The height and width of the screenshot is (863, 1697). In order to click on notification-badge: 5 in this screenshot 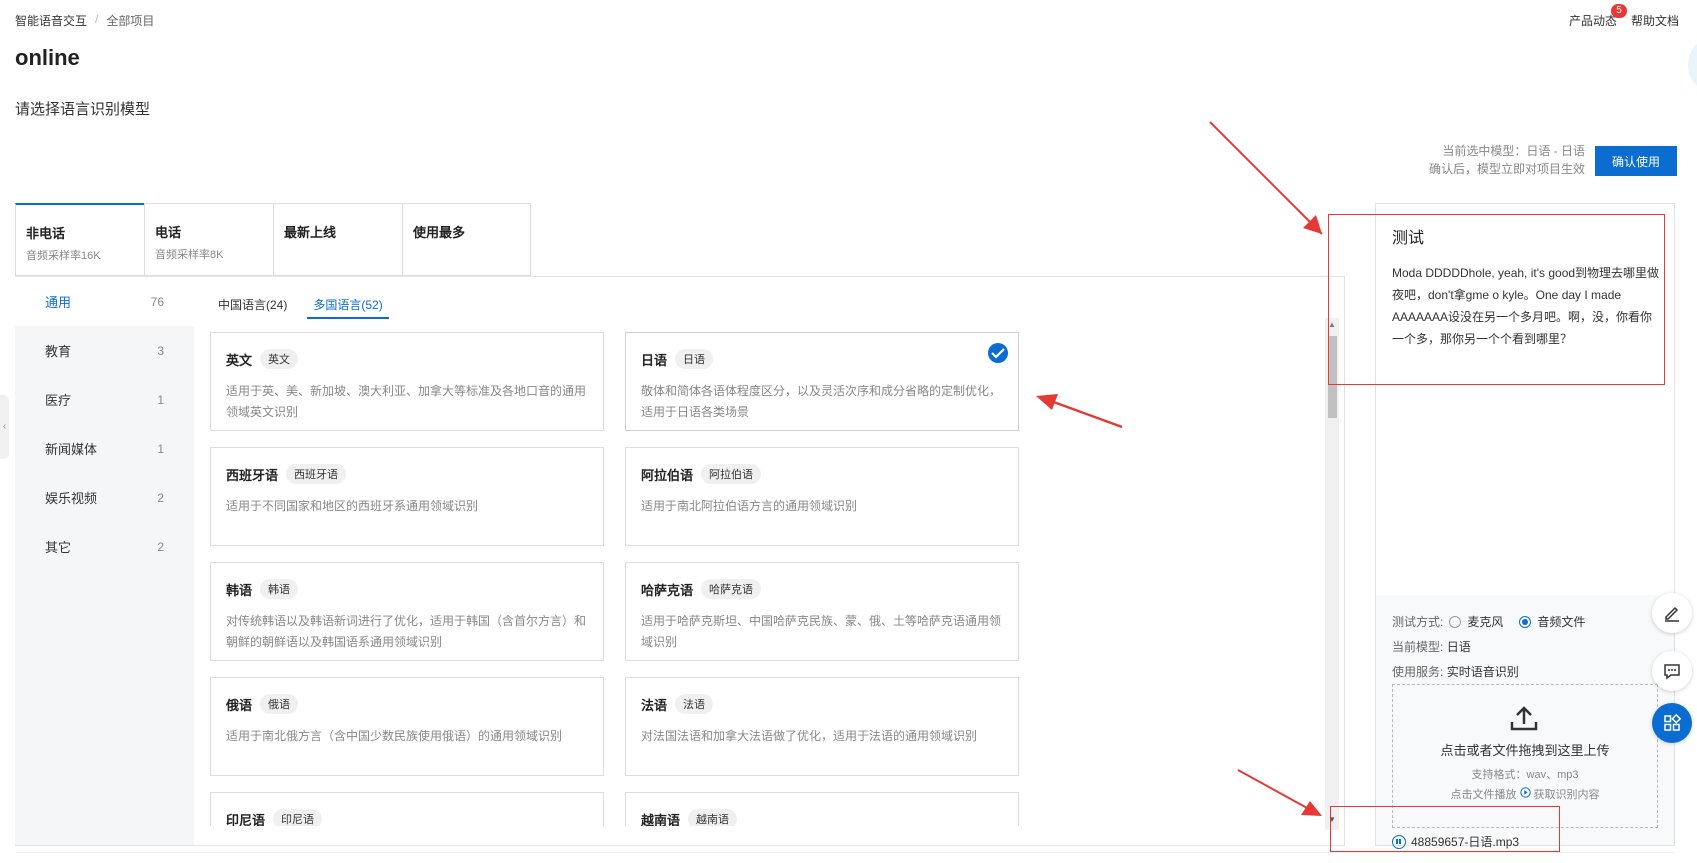, I will do `click(1618, 11)`.